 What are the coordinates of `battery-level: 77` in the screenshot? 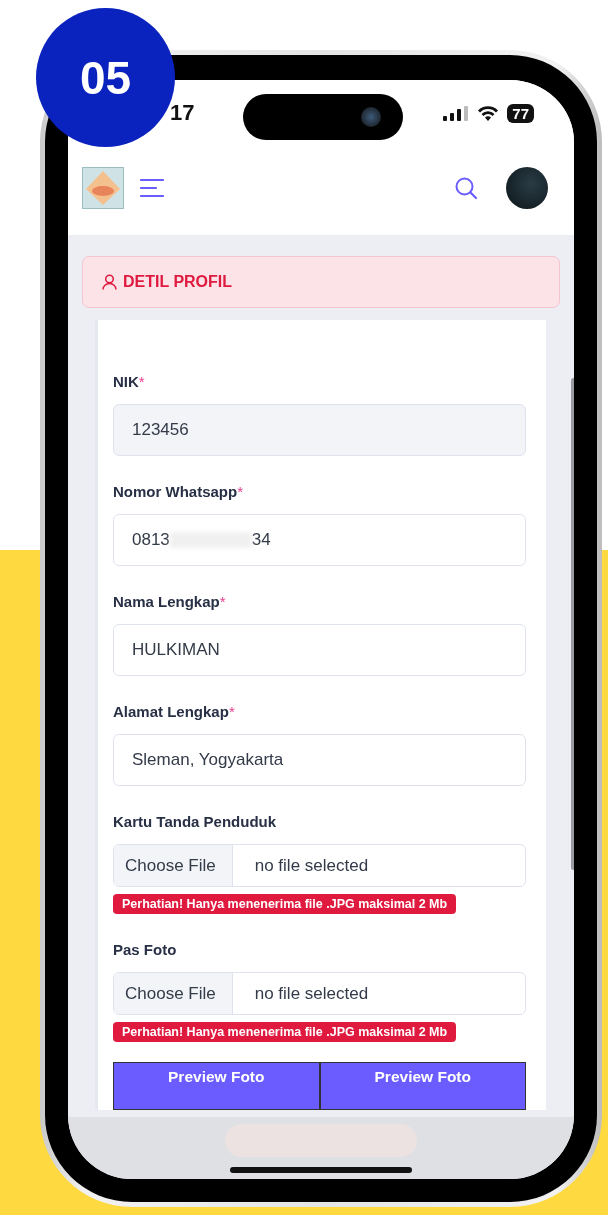 It's located at (520, 113).